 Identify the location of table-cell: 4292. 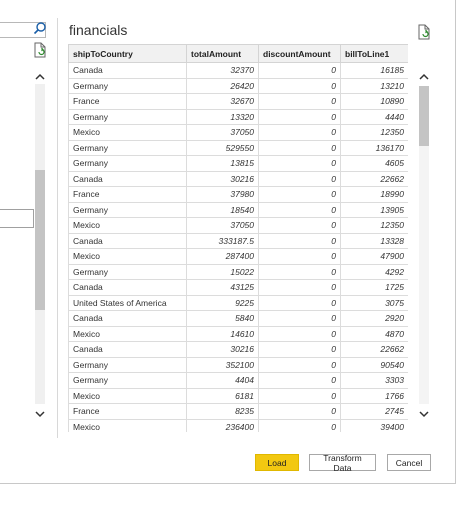
(374, 271).